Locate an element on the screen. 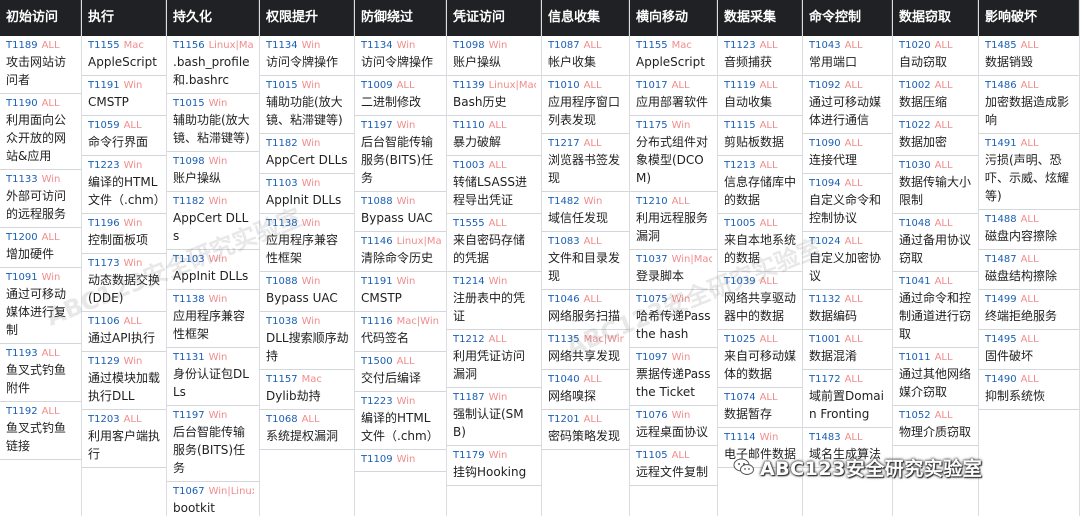 Image resolution: width=1080 pixels, height=516 pixels. technique-cell: T1001 ALL 数据混淆 is located at coordinates (847, 350).